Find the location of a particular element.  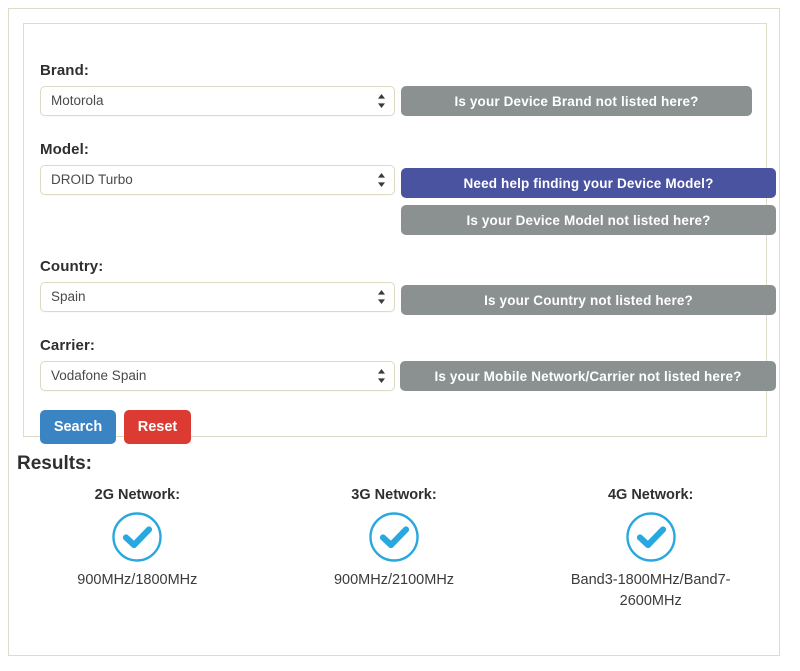

reset-button: Reset is located at coordinates (157, 427).